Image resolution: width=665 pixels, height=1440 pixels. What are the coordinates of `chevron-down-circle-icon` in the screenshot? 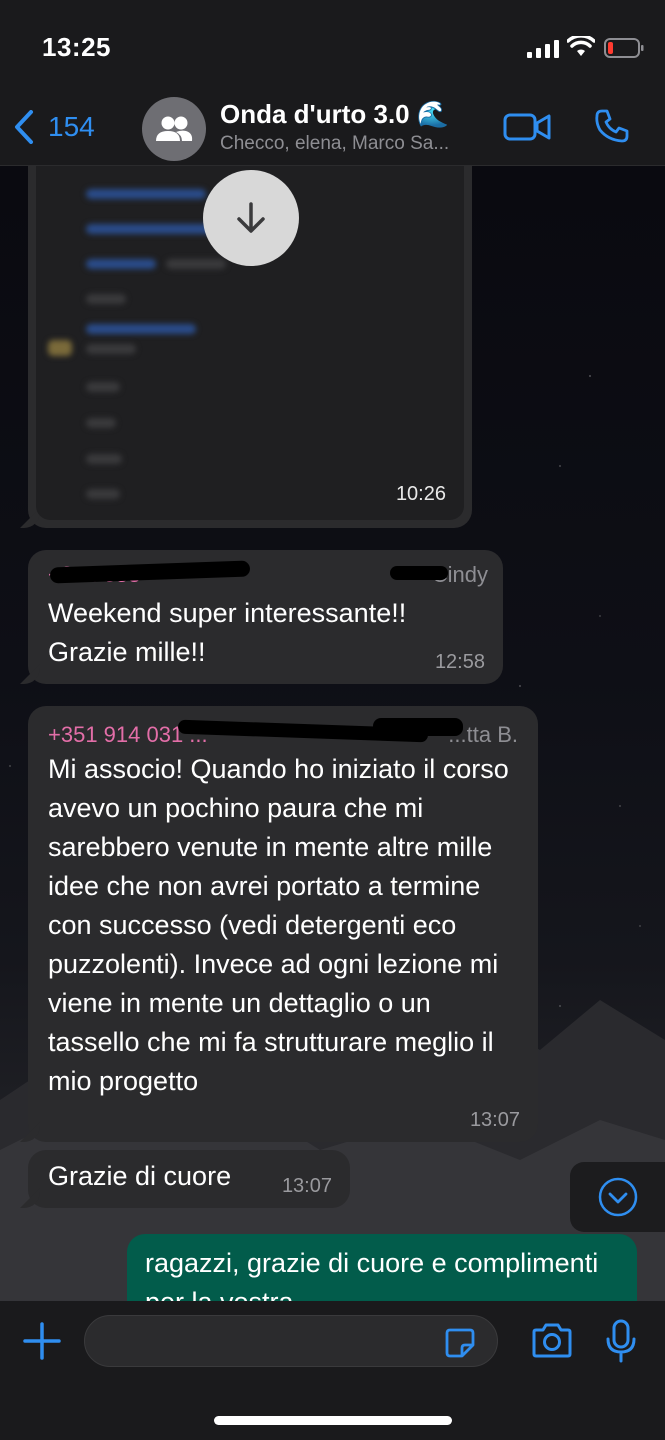 It's located at (617, 1197).